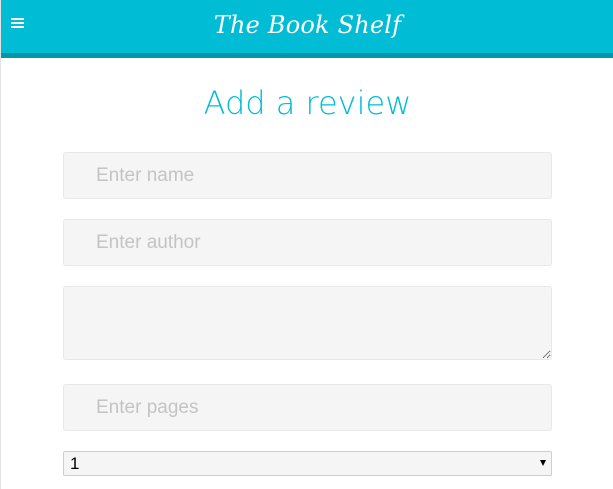 The height and width of the screenshot is (489, 613). Describe the element at coordinates (307, 323) in the screenshot. I see `review-textarea` at that location.